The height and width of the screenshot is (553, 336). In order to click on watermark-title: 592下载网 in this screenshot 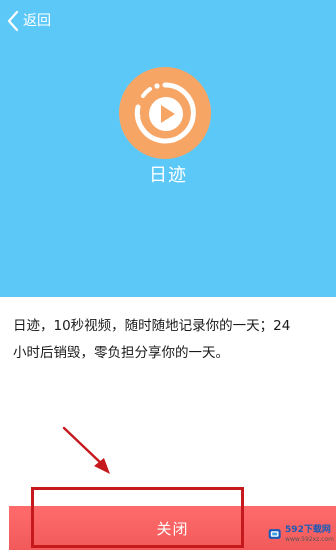, I will do `click(308, 529)`.